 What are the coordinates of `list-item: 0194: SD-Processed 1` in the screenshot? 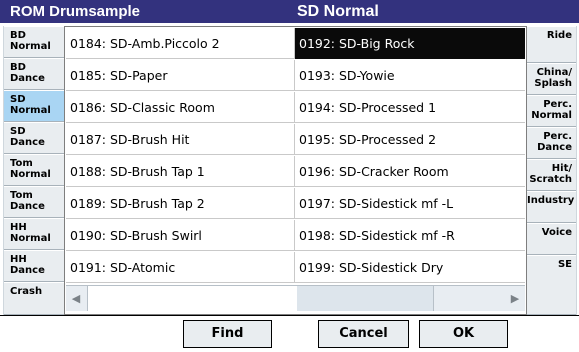 It's located at (410, 107).